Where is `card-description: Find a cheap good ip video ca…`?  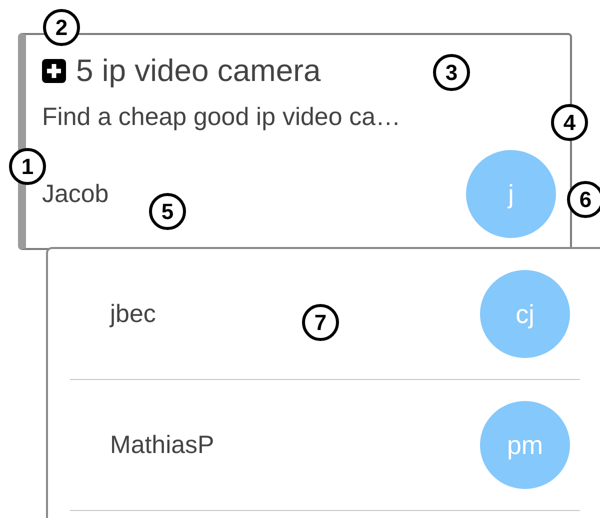 card-description: Find a cheap good ip video ca… is located at coordinates (222, 117).